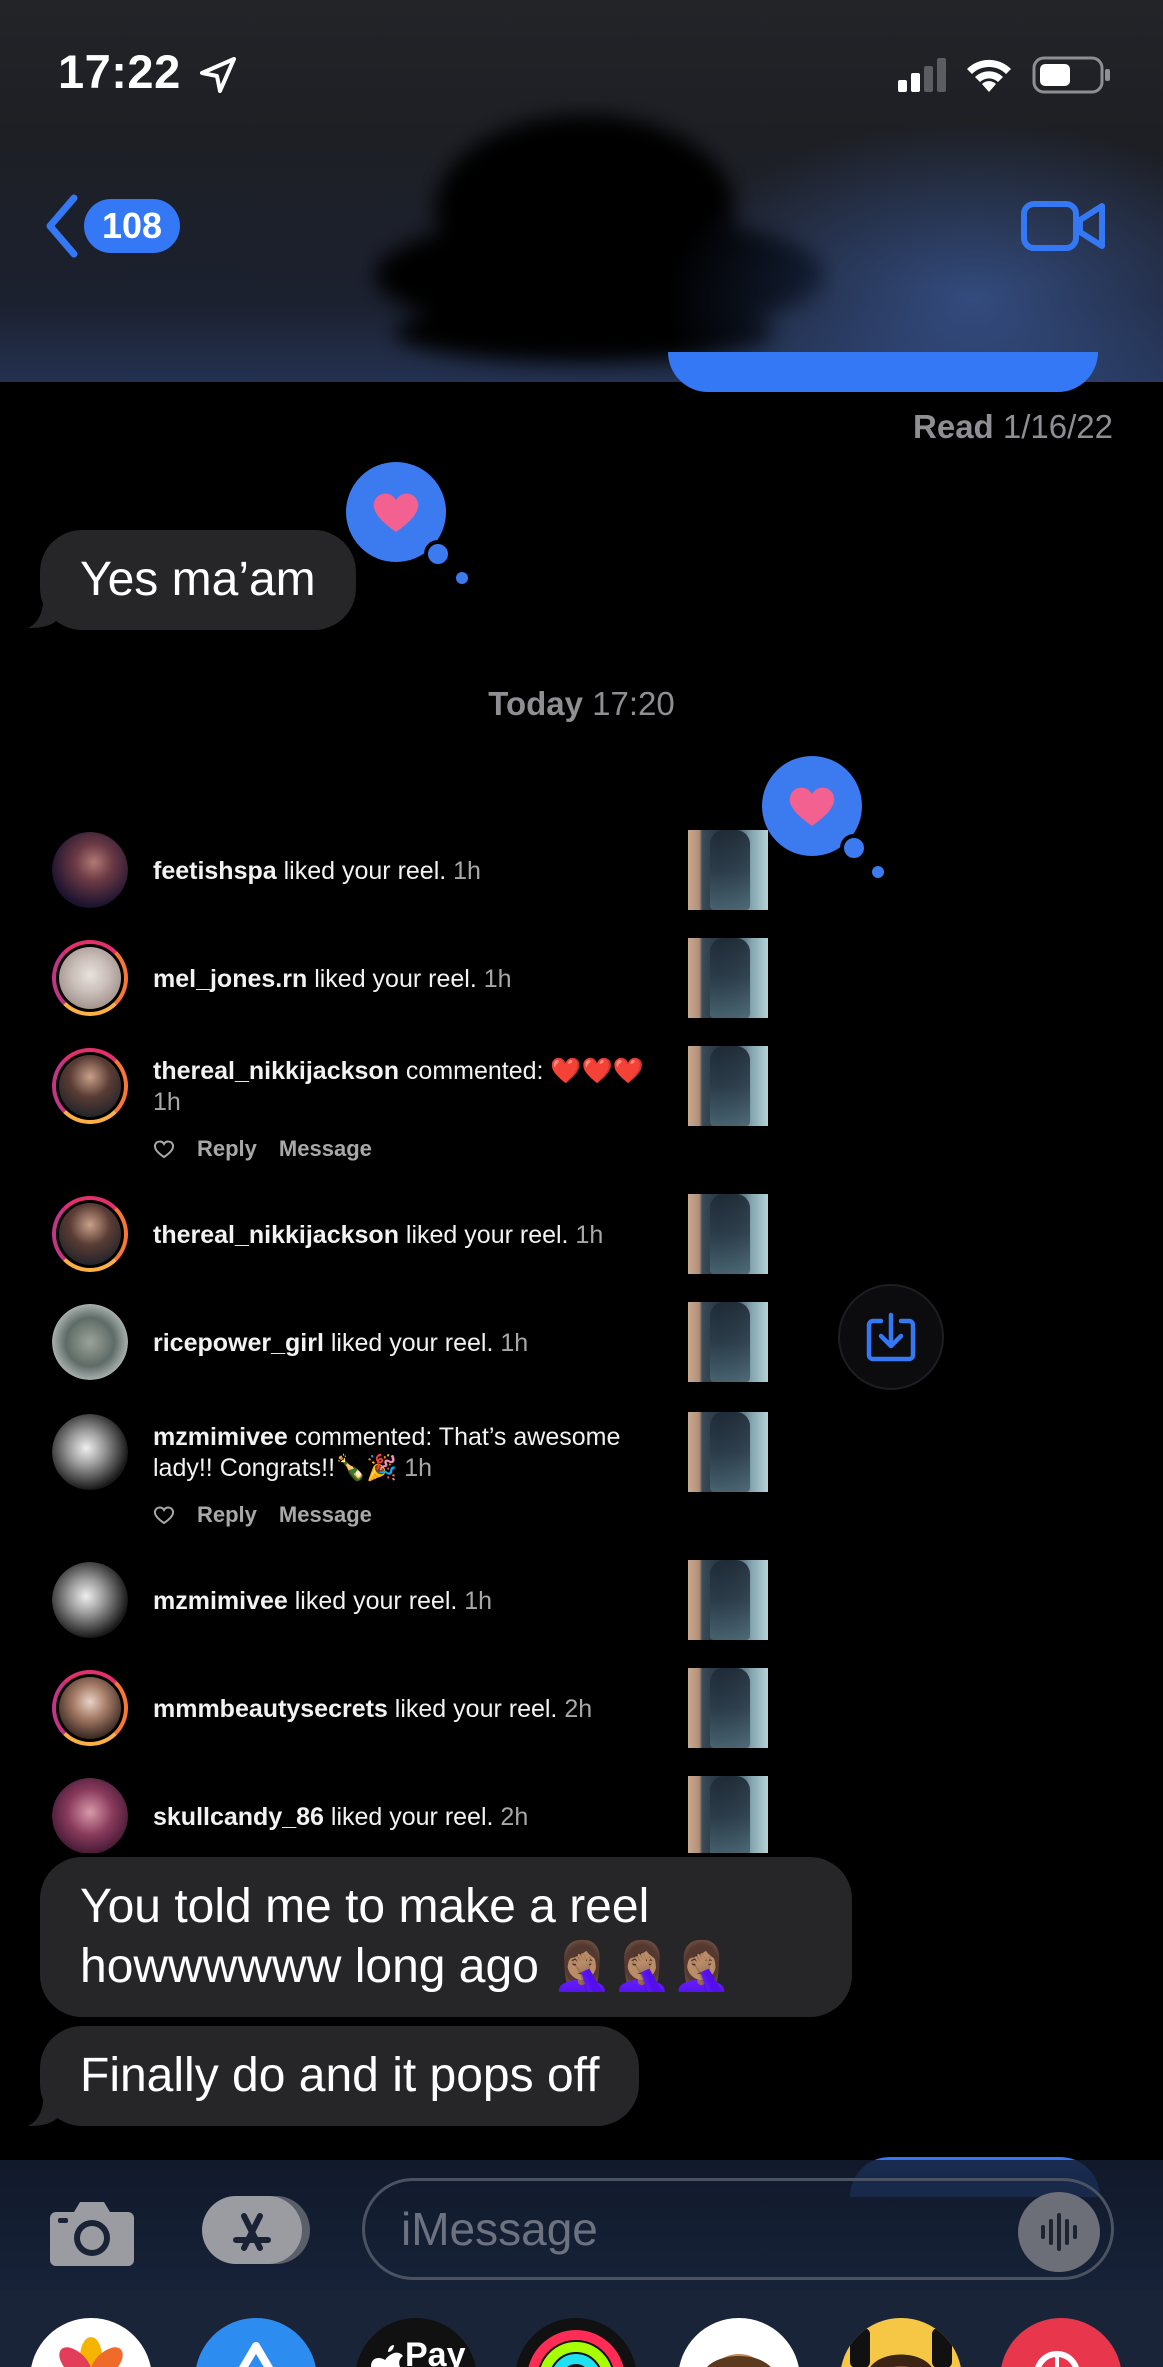  I want to click on location-arrow-icon, so click(218, 75).